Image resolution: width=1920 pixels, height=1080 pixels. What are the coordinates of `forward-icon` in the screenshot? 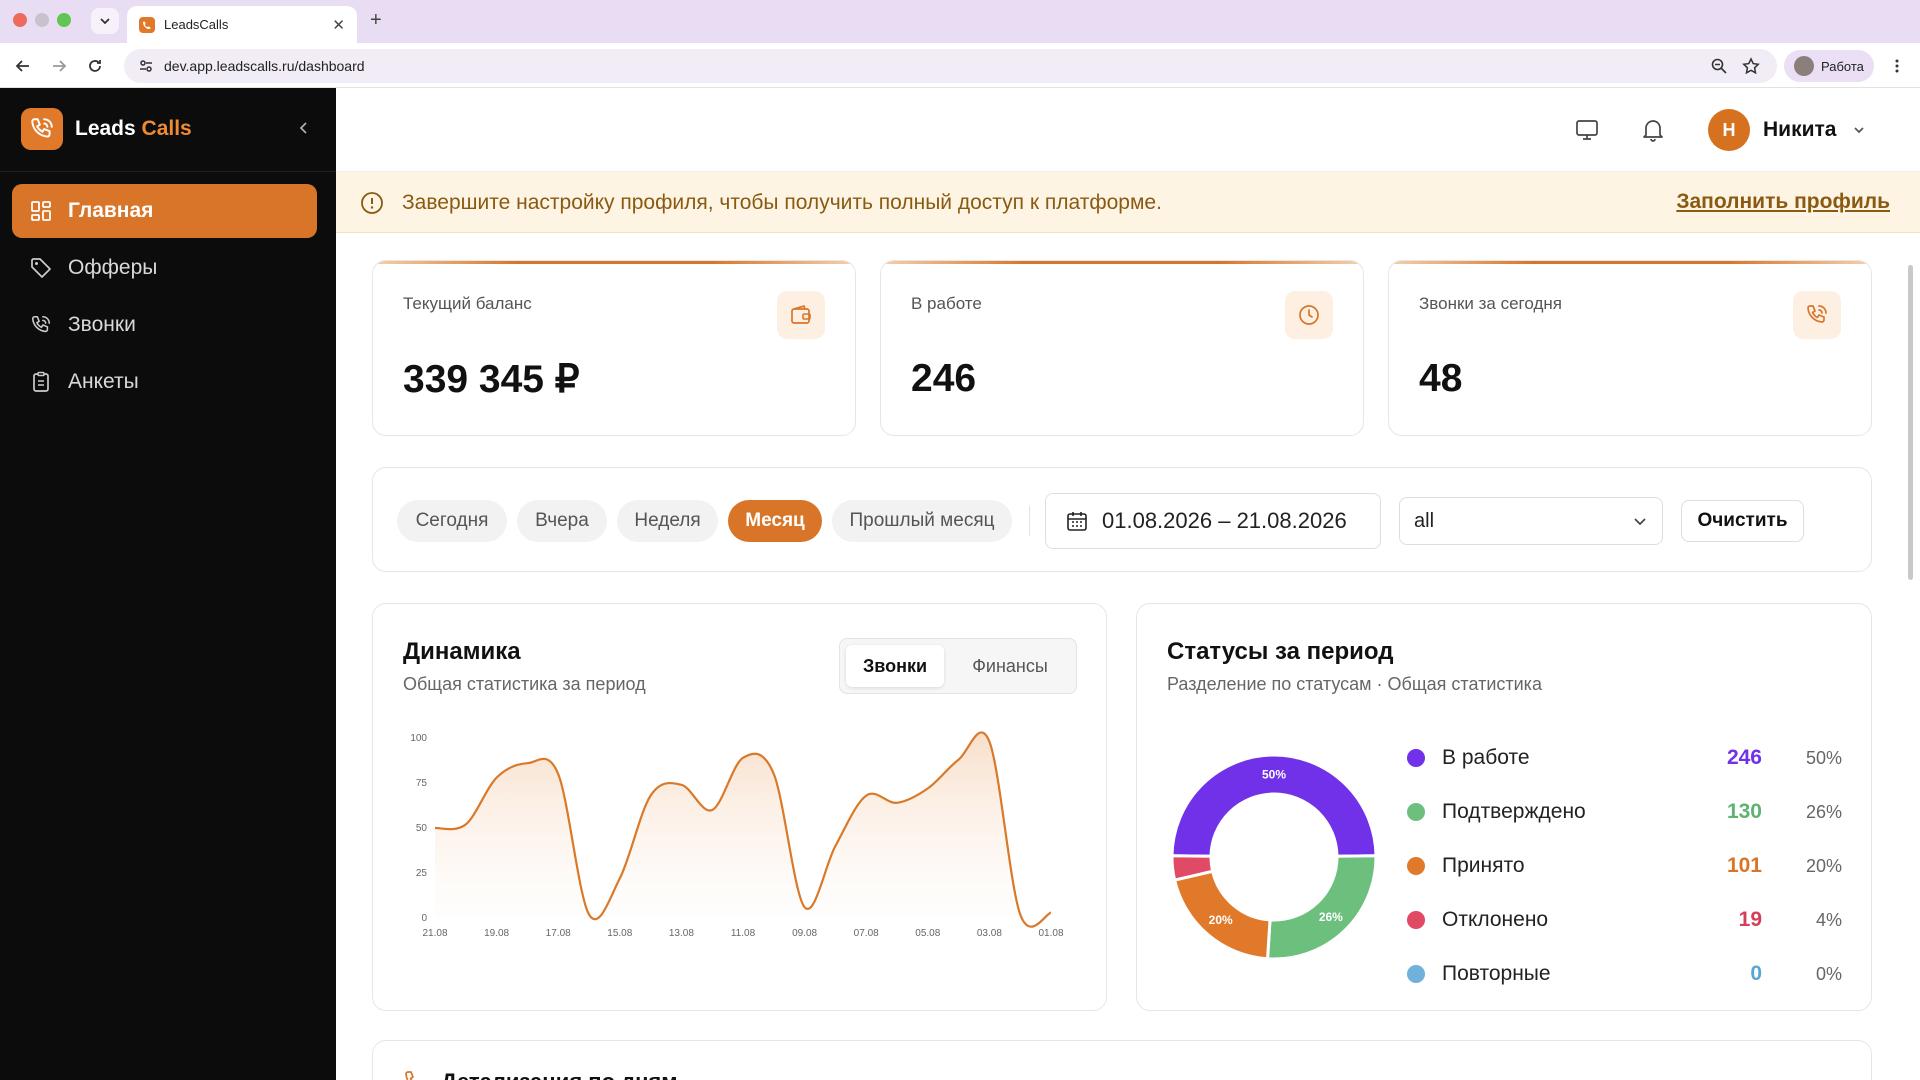 It's located at (59, 66).